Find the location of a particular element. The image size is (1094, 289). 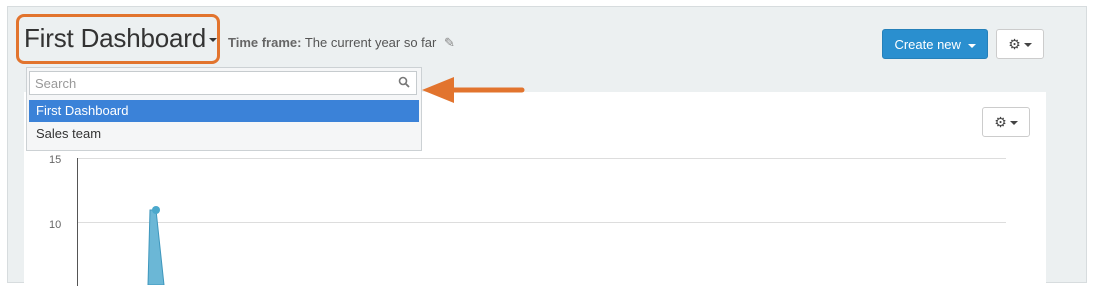

data-point is located at coordinates (156, 210).